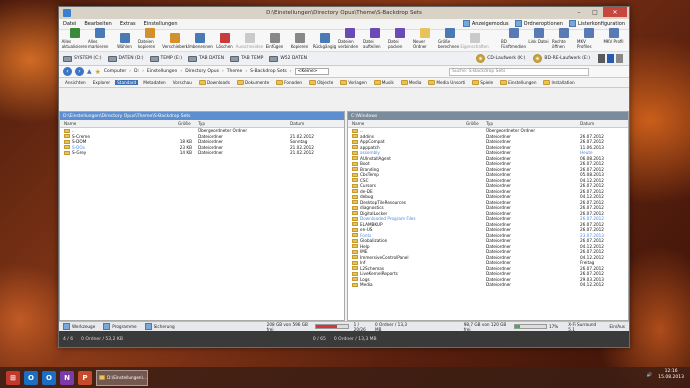 Image resolution: width=690 pixels, height=388 pixels. What do you see at coordinates (268, 71) in the screenshot?
I see `breadcrumb-item: S-Backdrop Sets` at bounding box center [268, 71].